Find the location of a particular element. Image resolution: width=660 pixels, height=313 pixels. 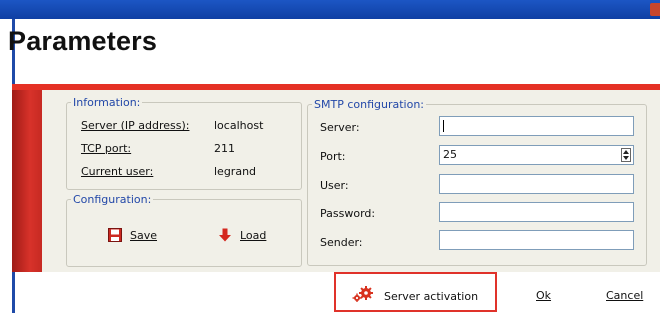

smtp-password-label: Password: is located at coordinates (348, 213).